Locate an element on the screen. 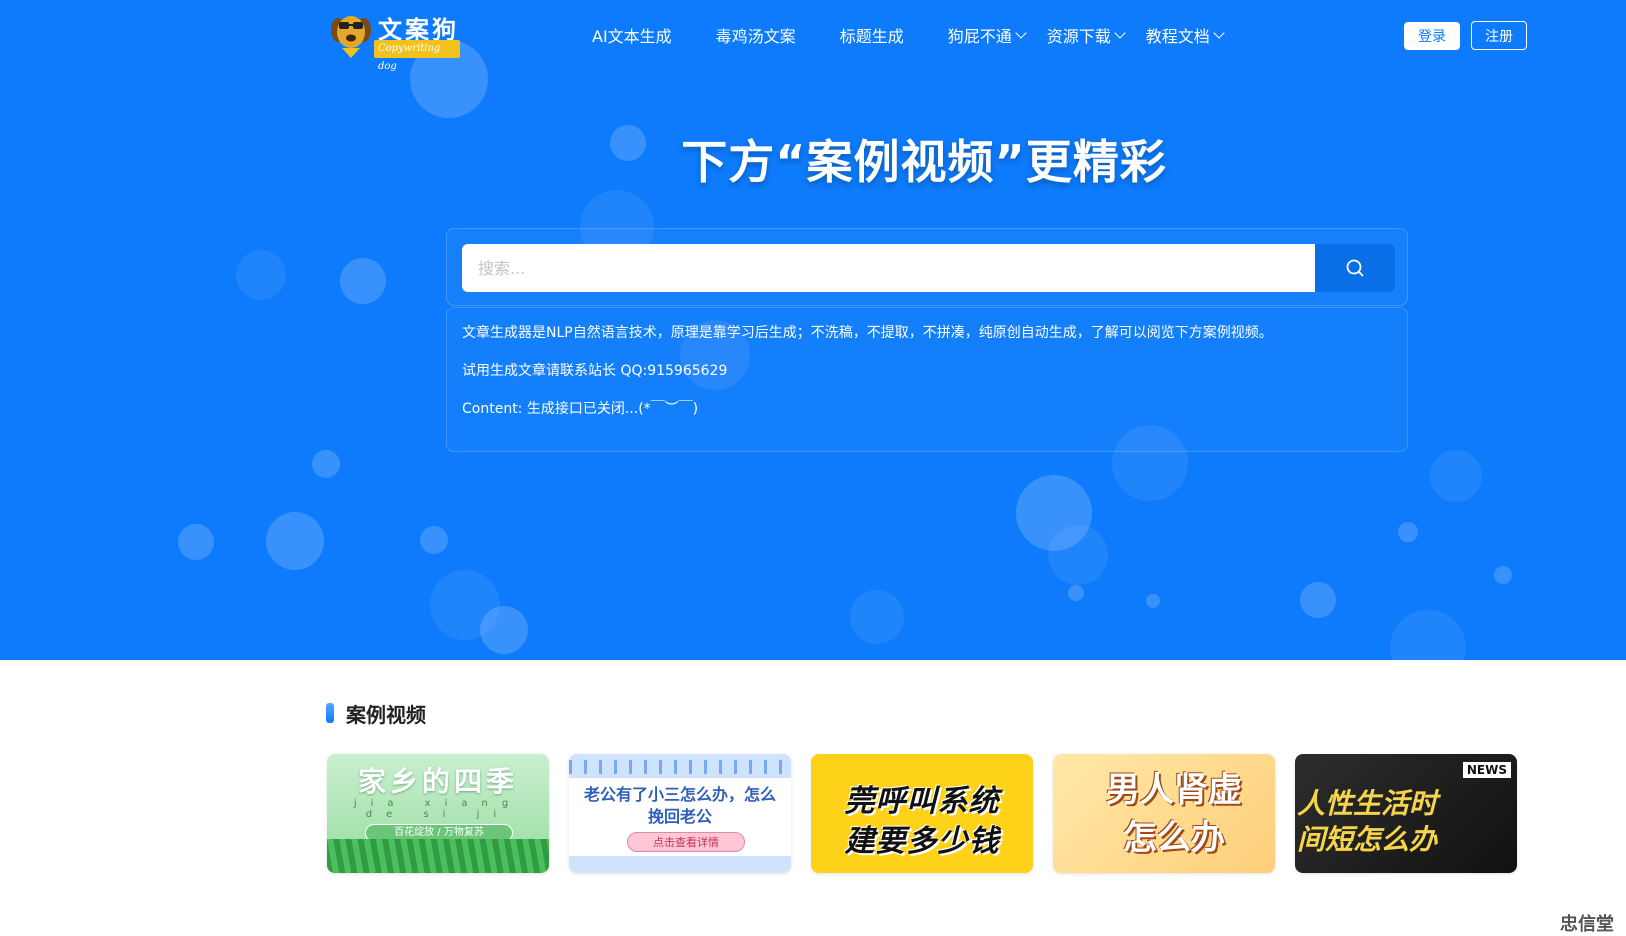  nav-nonsense-dropdown: 狗屁不通 is located at coordinates (986, 35).